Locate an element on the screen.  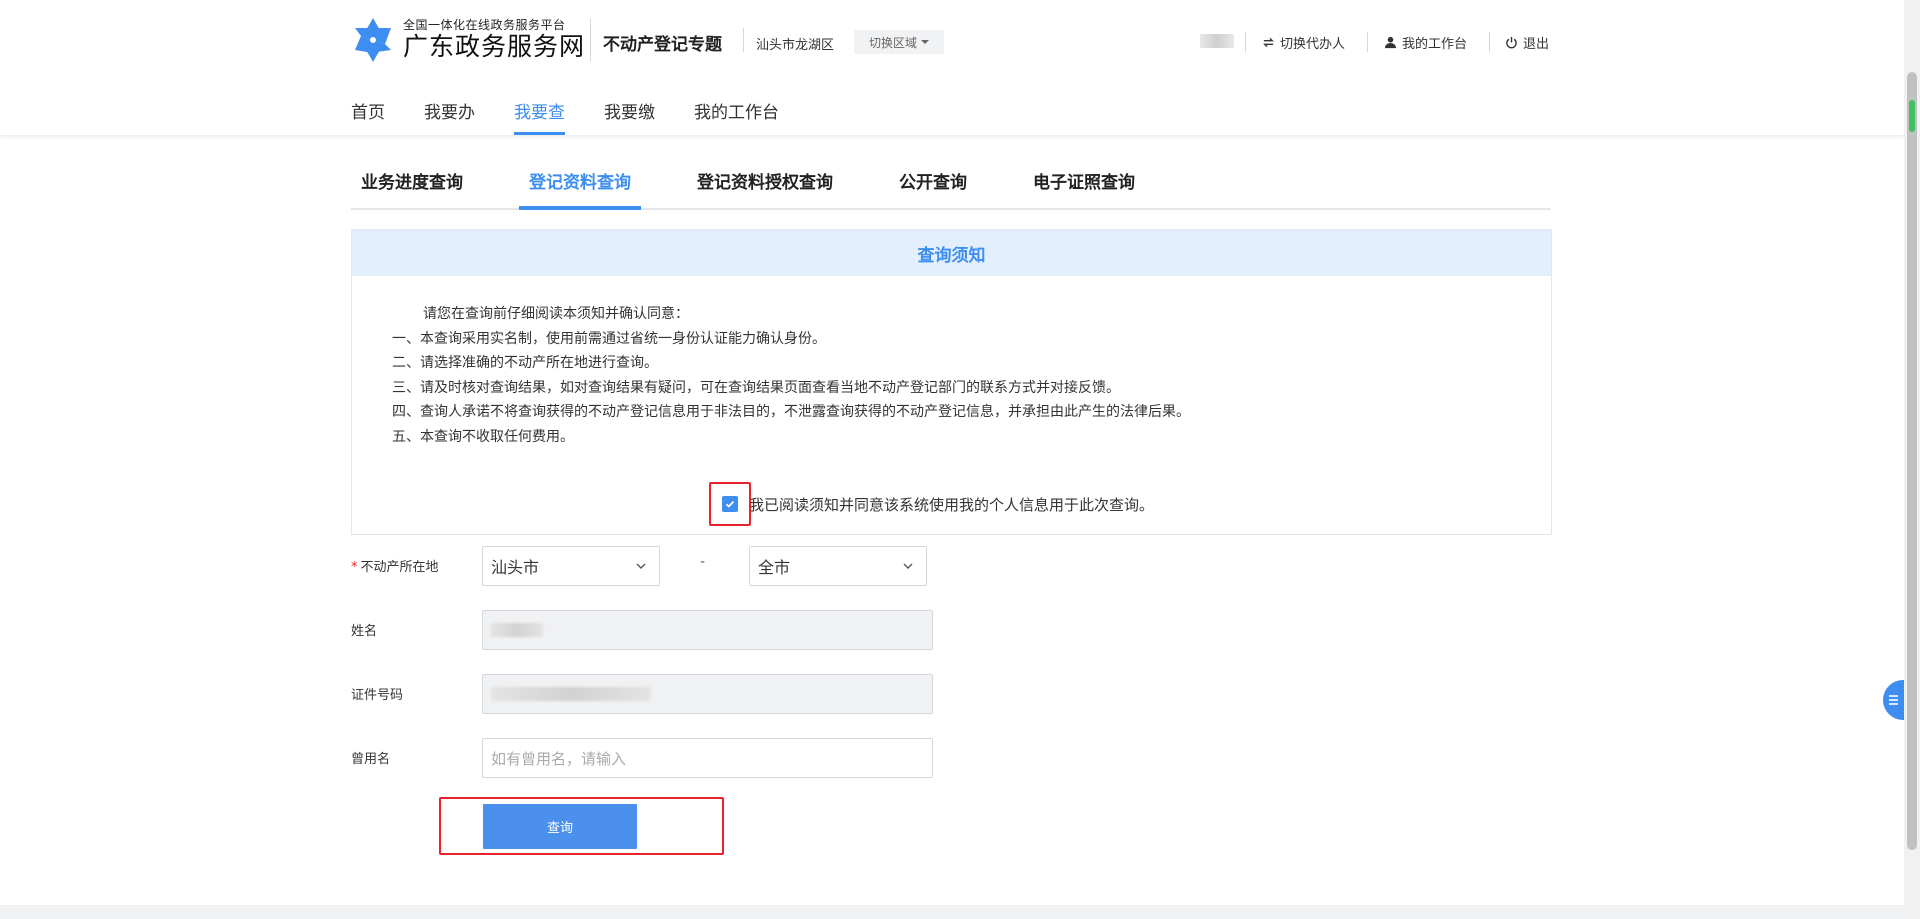
main-nav: 首页 我要办 我要查 我要缴 我的工作台 is located at coordinates (584, 116).